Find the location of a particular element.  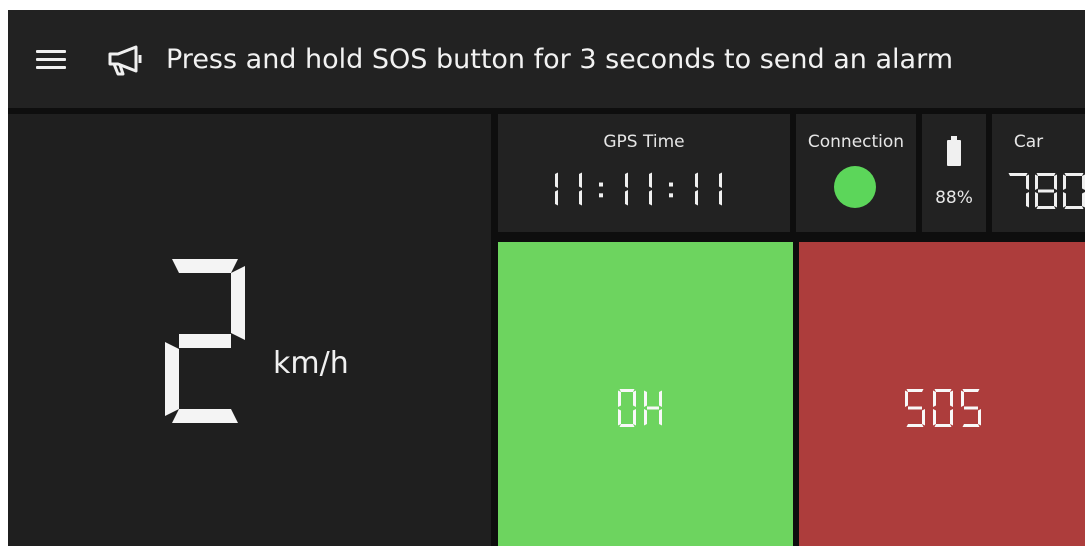

hamburger-menu-icon is located at coordinates (51, 60).